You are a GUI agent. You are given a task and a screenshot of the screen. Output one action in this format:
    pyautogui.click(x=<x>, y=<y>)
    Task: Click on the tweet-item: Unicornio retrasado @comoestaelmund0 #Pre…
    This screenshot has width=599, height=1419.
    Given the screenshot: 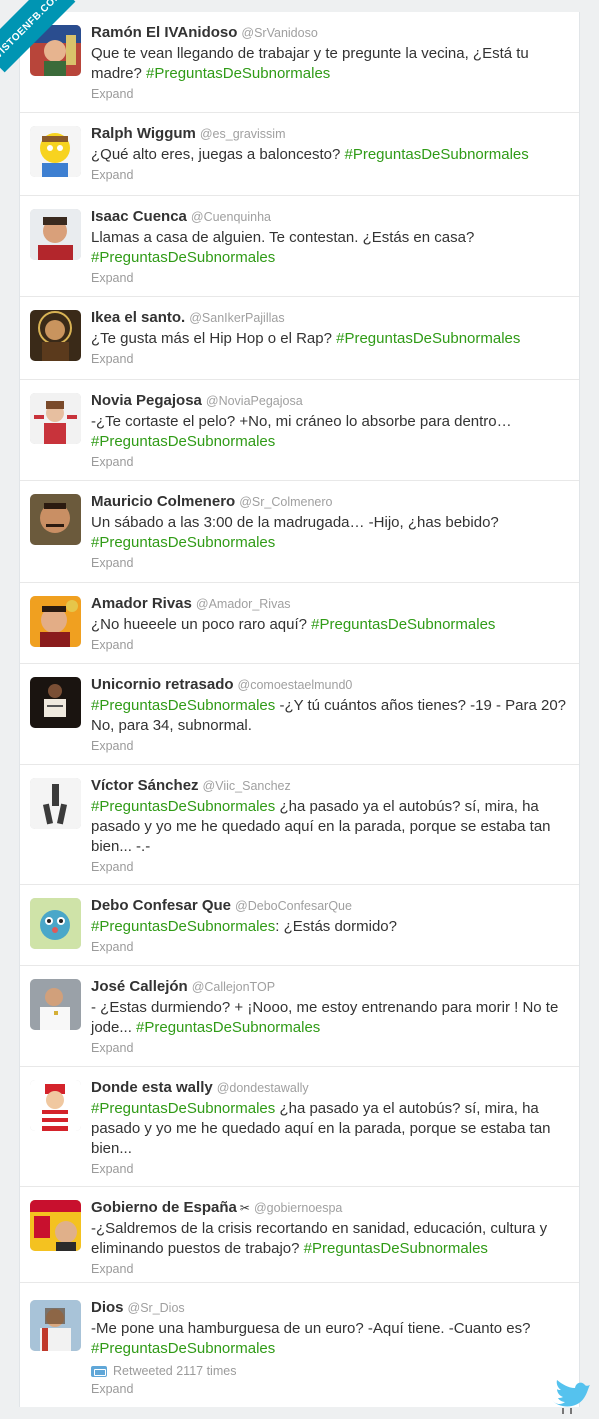 What is the action you would take?
    pyautogui.click(x=299, y=714)
    